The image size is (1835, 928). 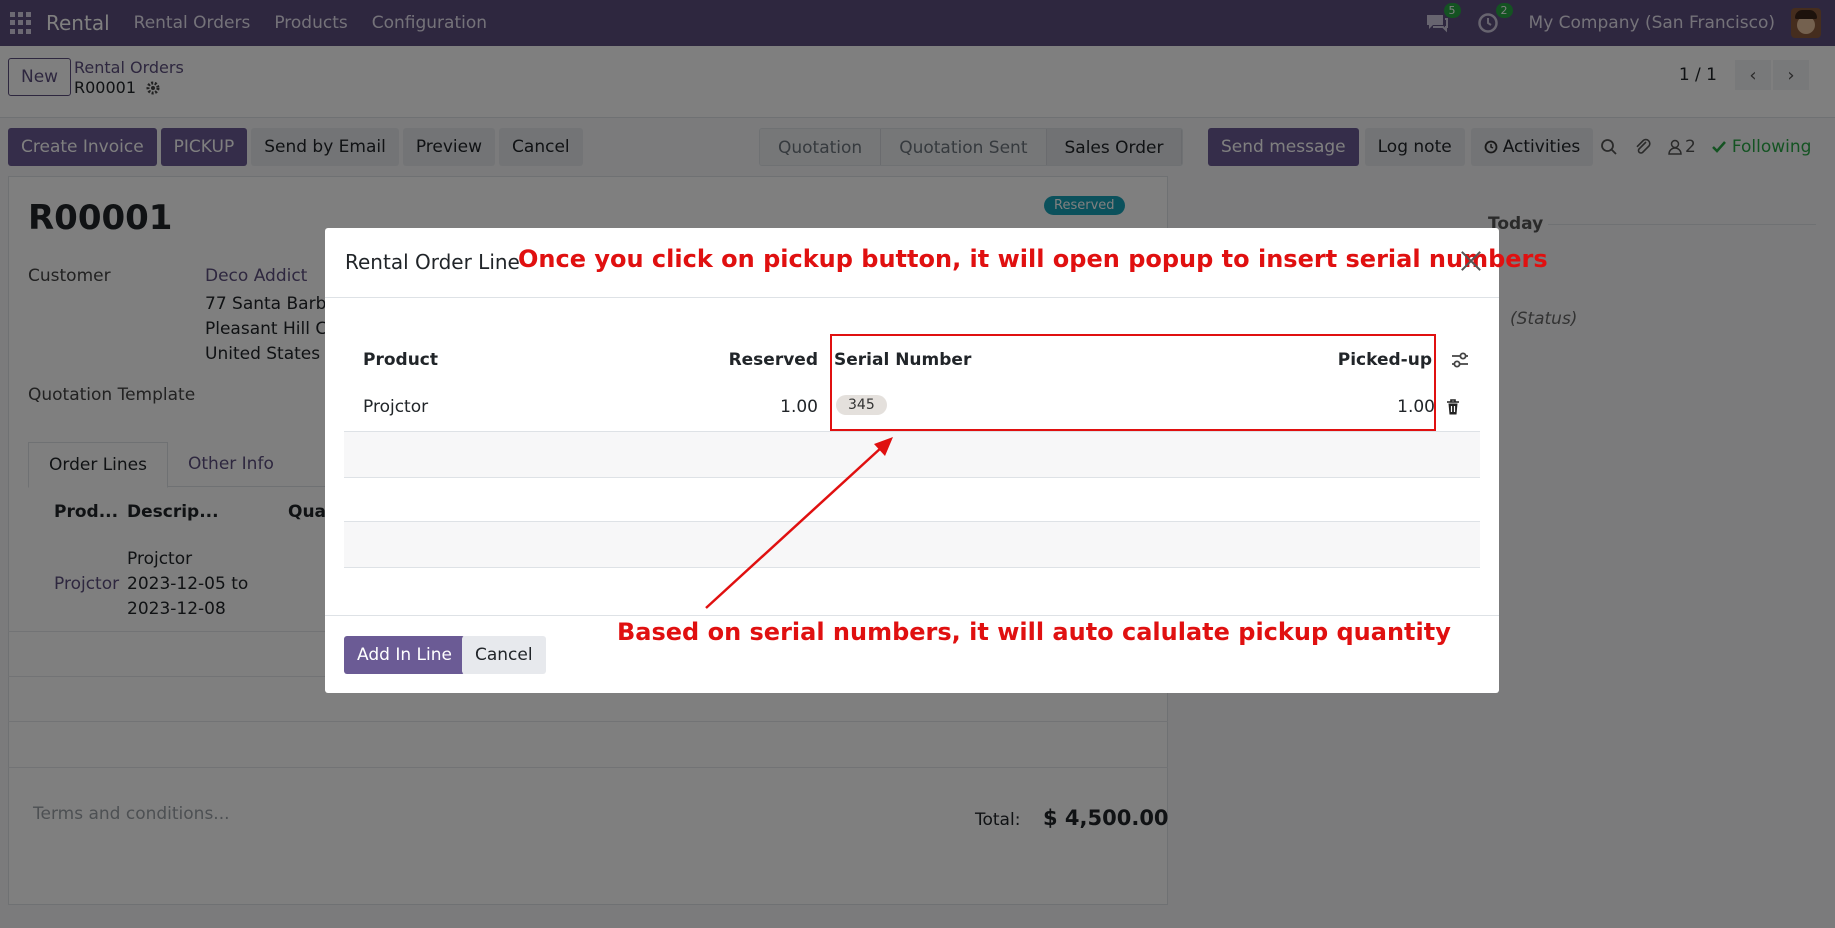 What do you see at coordinates (1453, 407) in the screenshot?
I see `trash-icon` at bounding box center [1453, 407].